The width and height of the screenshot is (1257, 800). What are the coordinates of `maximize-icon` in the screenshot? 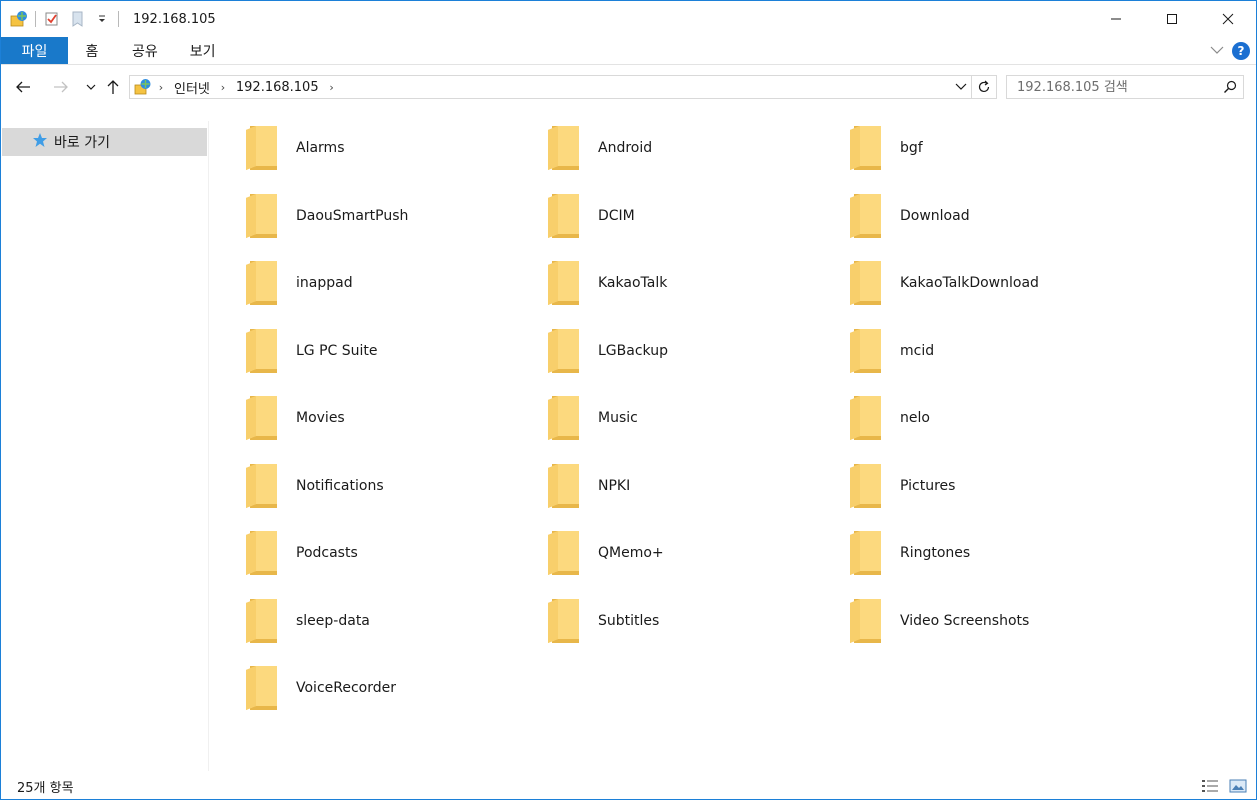 It's located at (1172, 19).